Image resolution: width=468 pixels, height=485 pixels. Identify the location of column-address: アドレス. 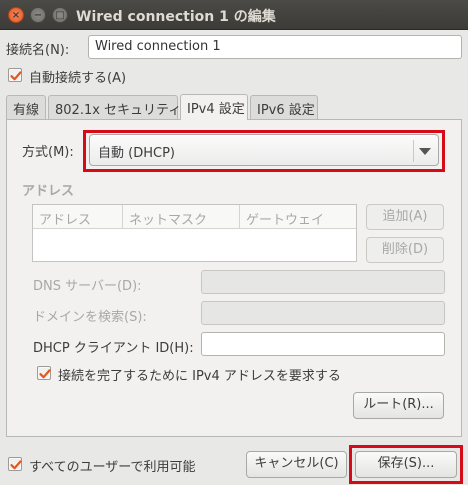
(78, 217).